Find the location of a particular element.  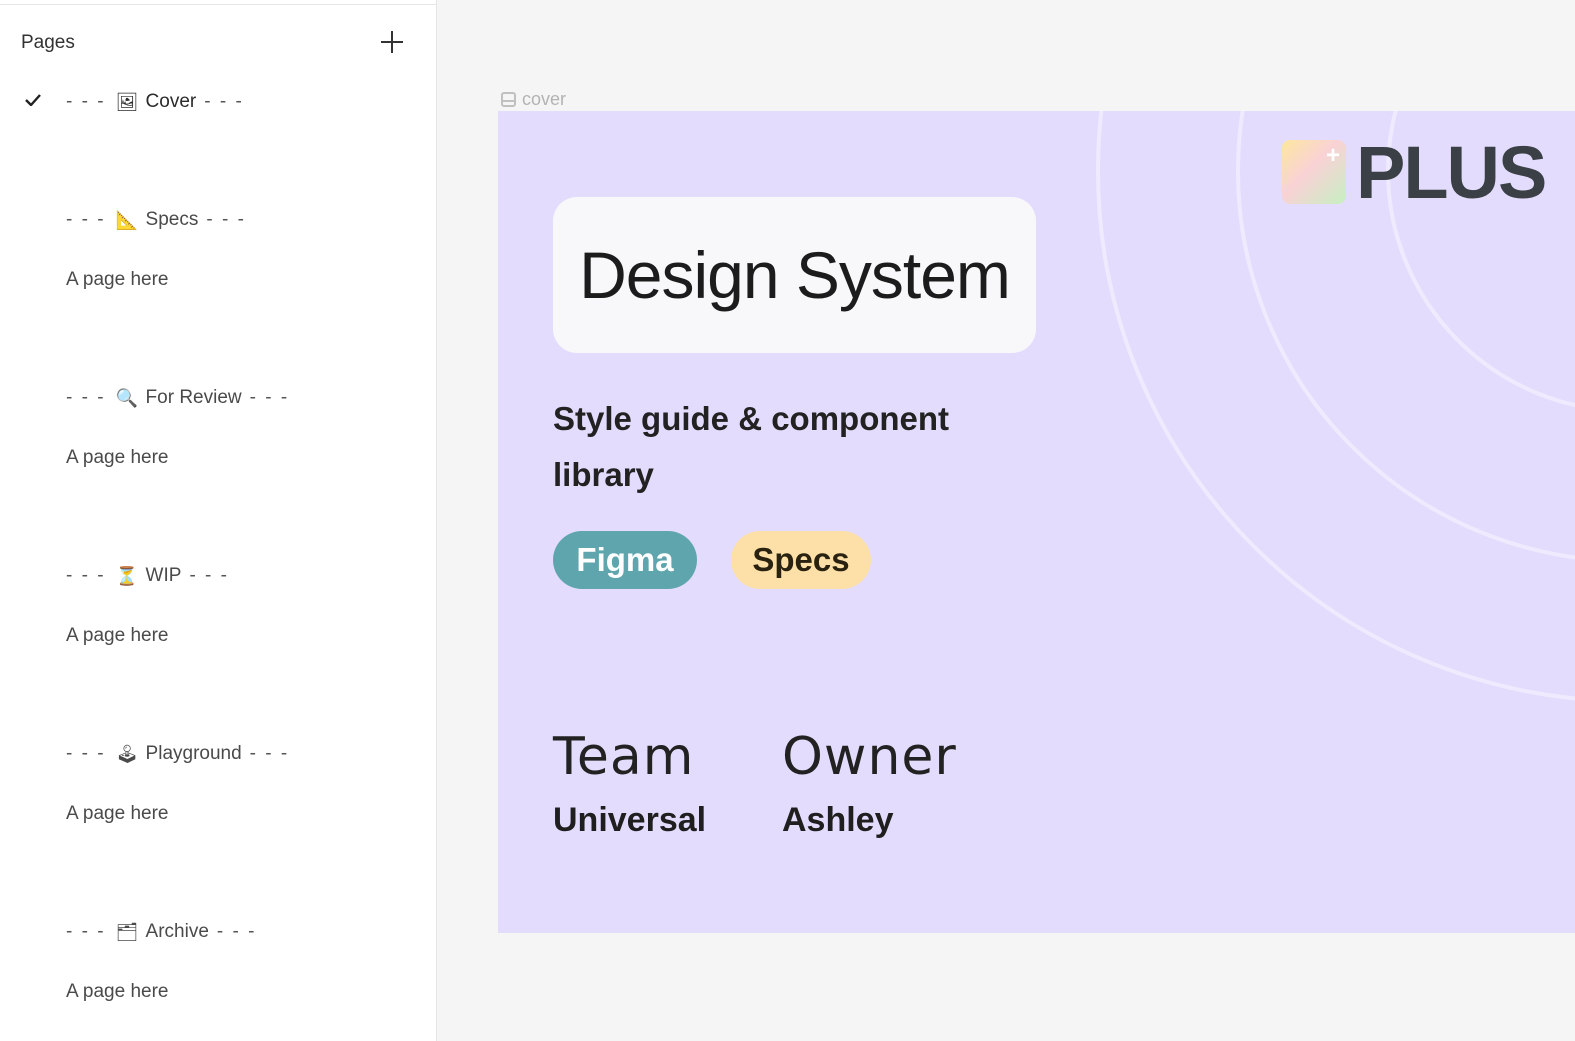

plus-icon is located at coordinates (392, 42).